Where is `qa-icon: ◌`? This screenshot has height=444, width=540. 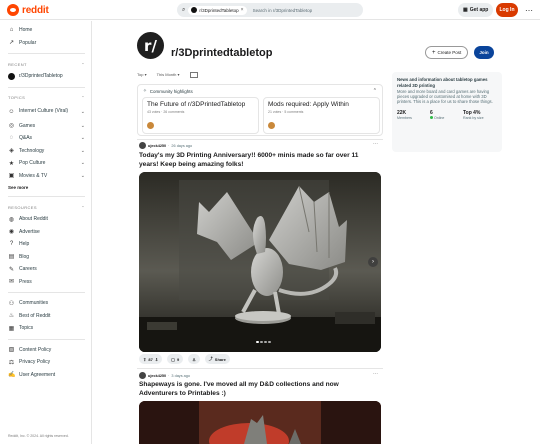
qa-icon: ◌ is located at coordinates (11, 138).